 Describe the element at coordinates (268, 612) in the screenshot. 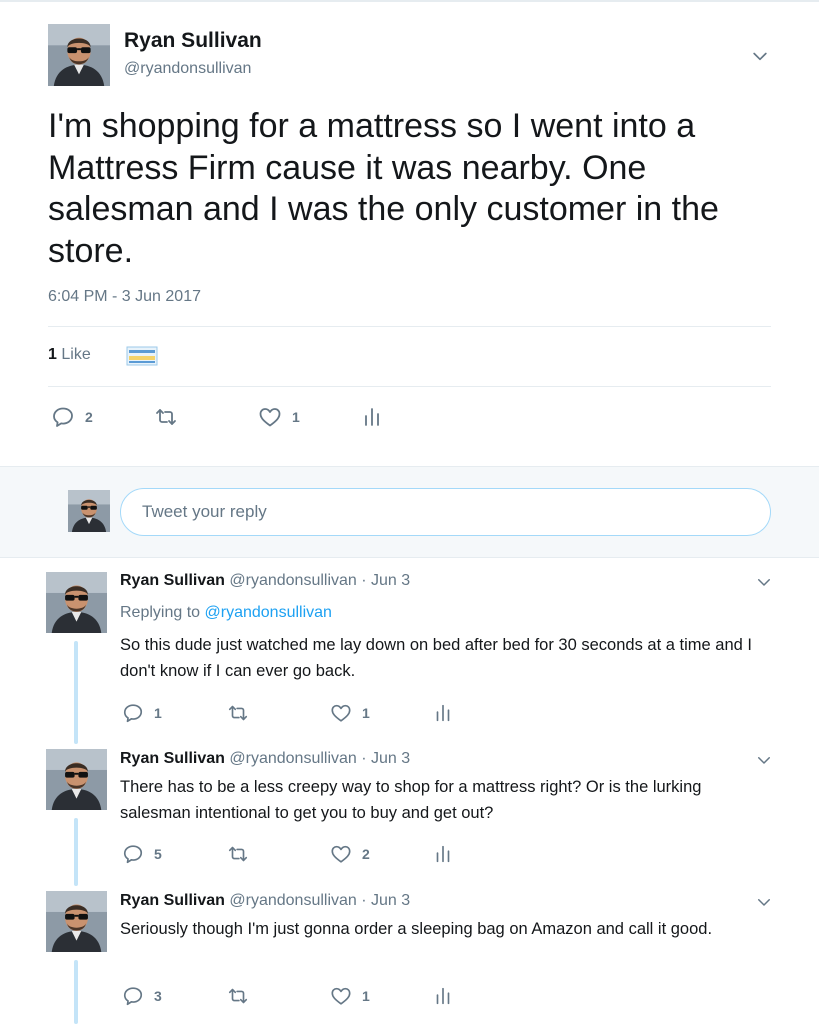

I see `mention-link: @ryandonsullivan` at that location.